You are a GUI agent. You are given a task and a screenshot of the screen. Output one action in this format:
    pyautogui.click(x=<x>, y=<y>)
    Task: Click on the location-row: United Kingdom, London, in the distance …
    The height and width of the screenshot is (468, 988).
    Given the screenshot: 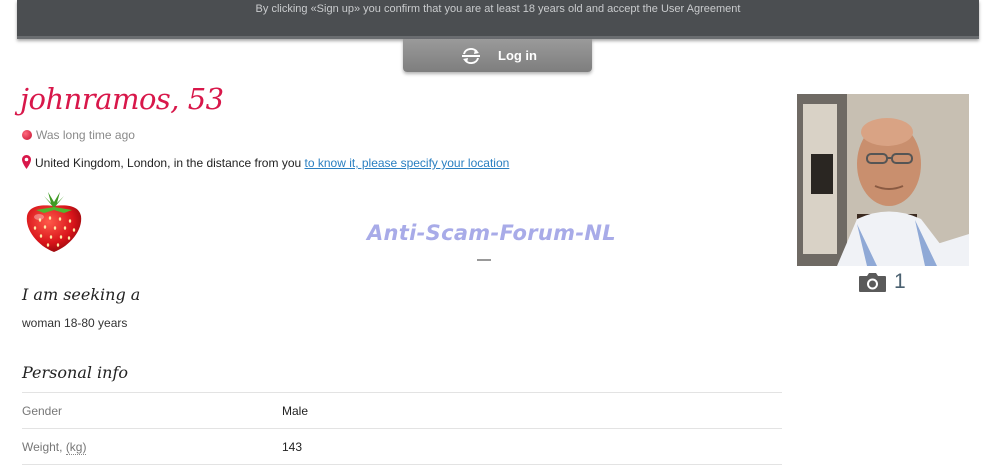 What is the action you would take?
    pyautogui.click(x=265, y=162)
    